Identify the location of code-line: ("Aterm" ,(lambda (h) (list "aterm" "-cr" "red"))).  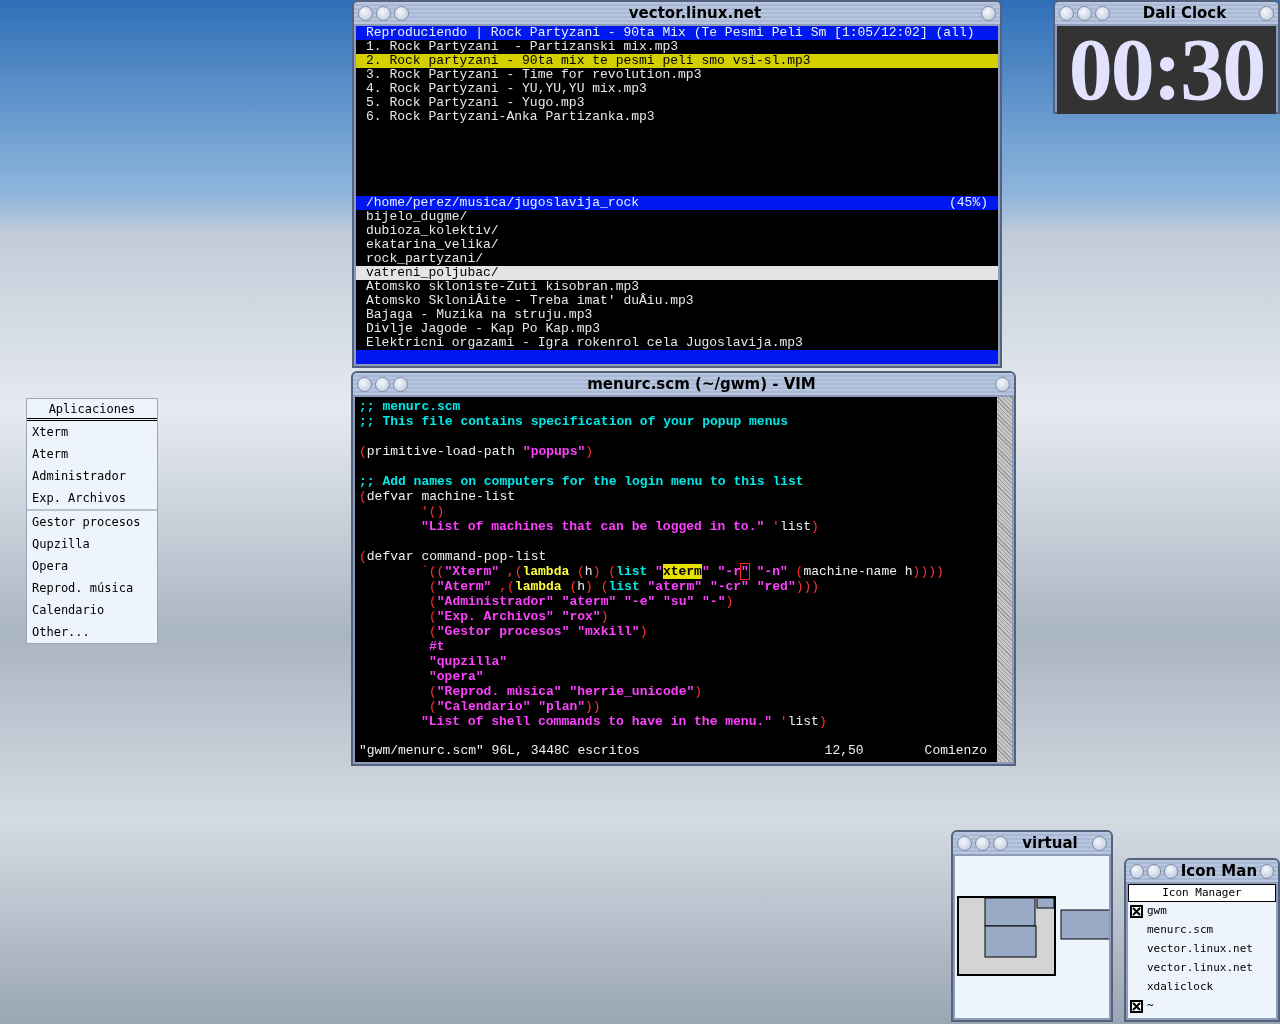
(624, 586).